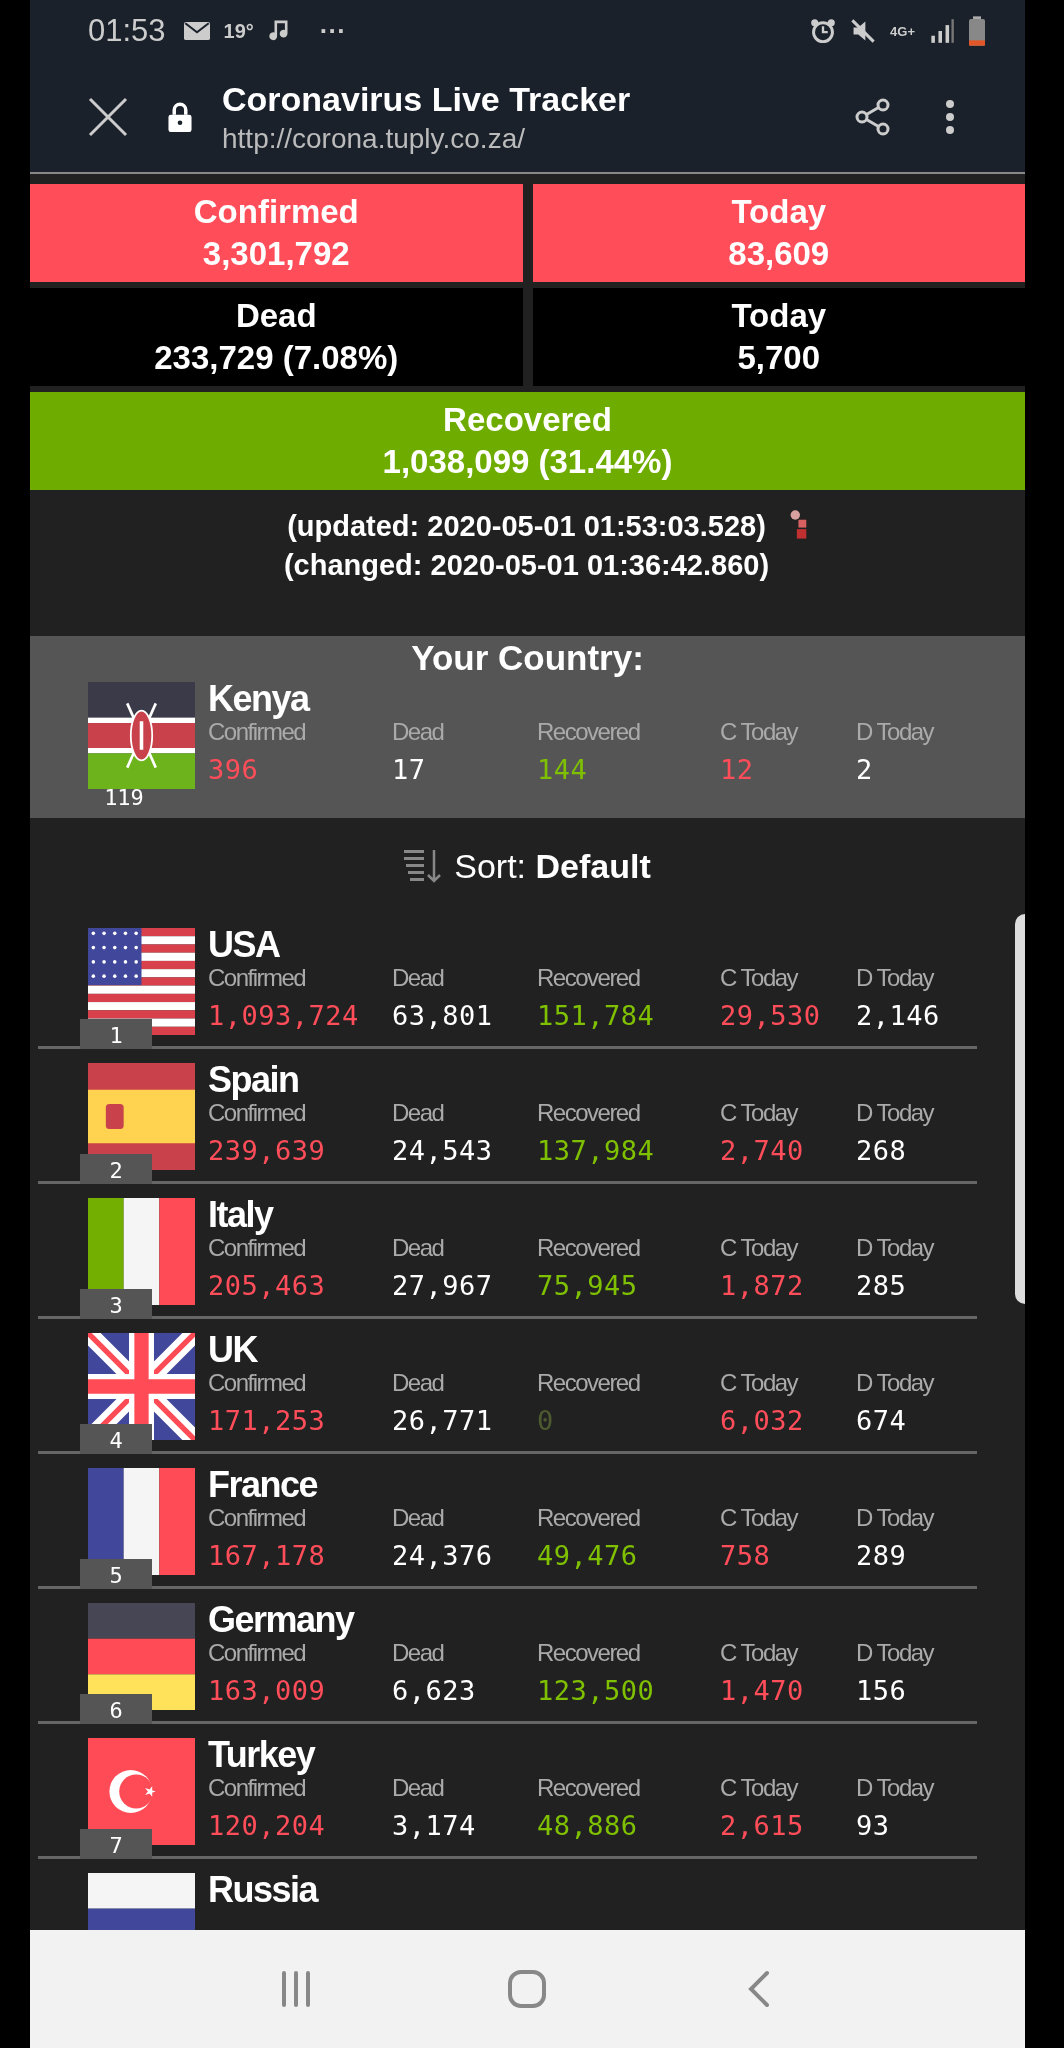 This screenshot has height=2048, width=1064. Describe the element at coordinates (762, 1690) in the screenshot. I see `stat-value: 1,470` at that location.